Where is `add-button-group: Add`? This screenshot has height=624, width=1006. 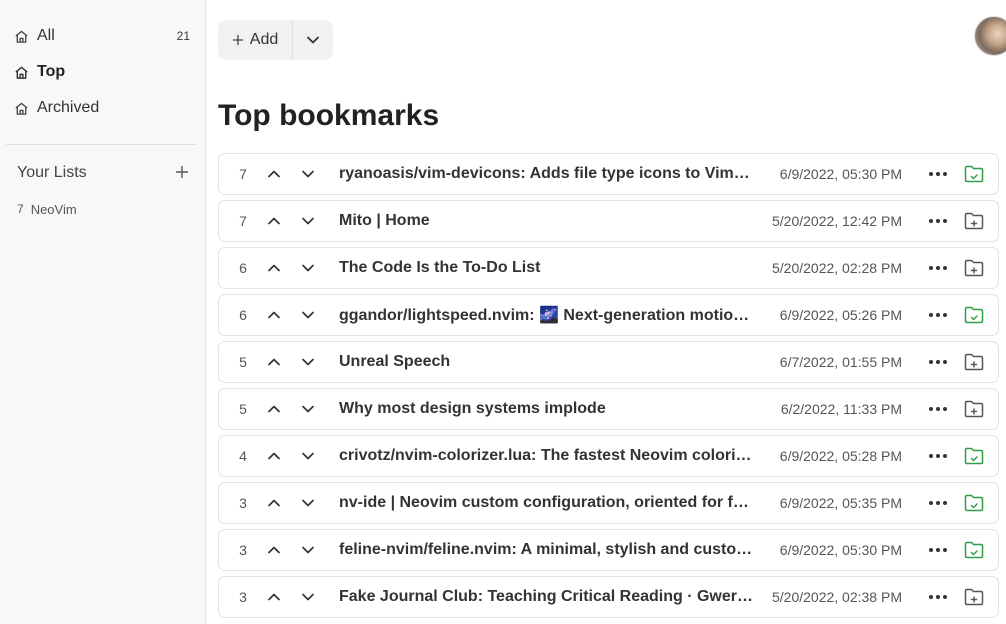 add-button-group: Add is located at coordinates (275, 40).